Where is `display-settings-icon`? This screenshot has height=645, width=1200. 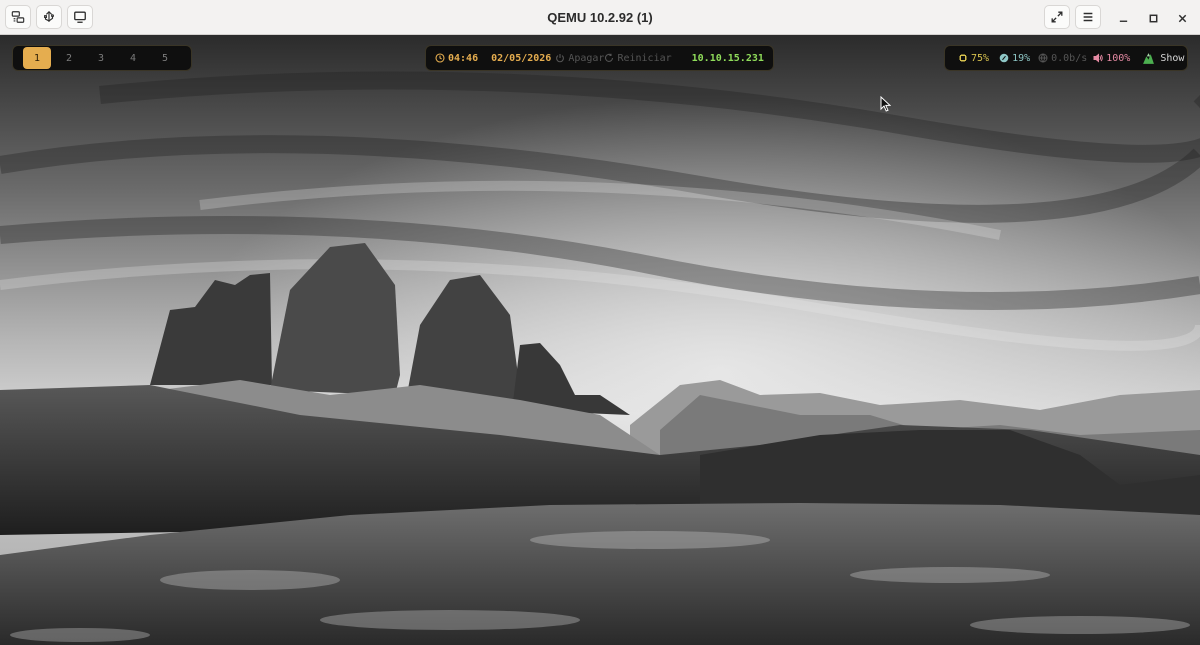 display-settings-icon is located at coordinates (18, 17).